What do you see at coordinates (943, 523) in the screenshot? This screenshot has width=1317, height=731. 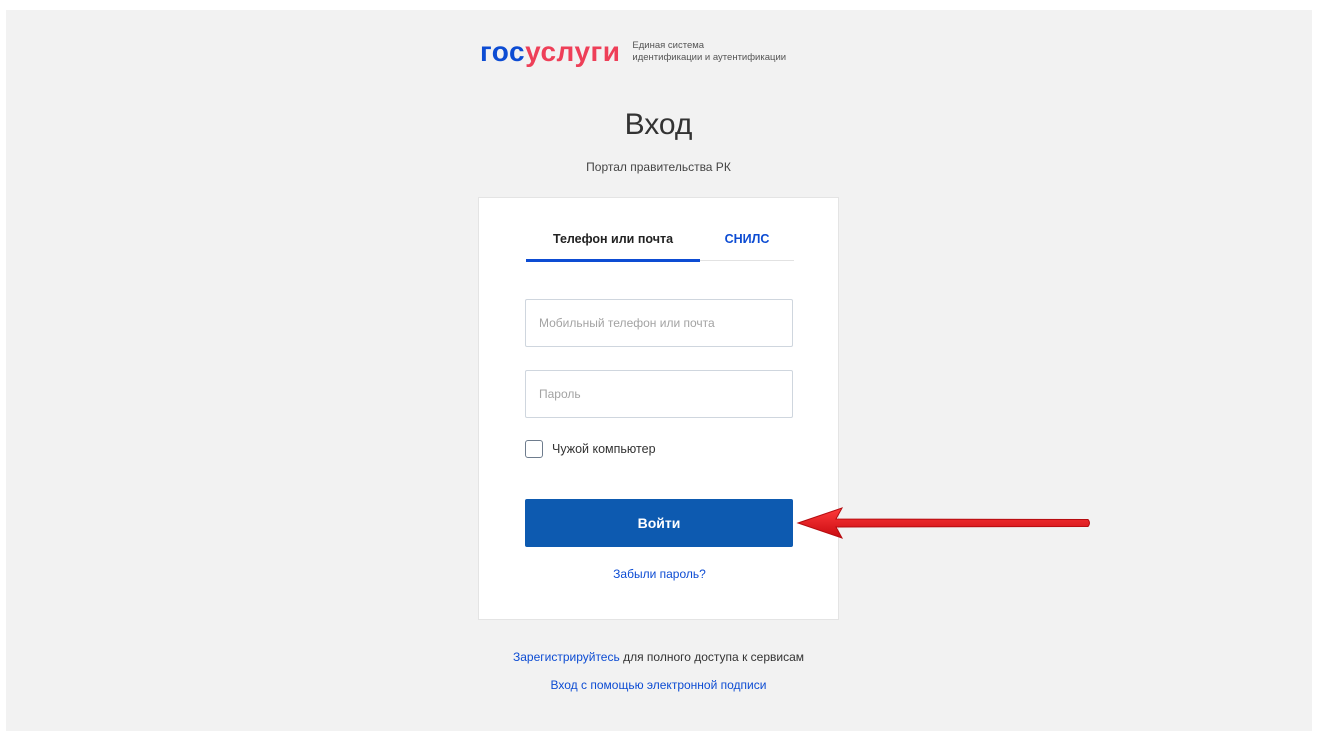 I see `red-arrow-left-icon` at bounding box center [943, 523].